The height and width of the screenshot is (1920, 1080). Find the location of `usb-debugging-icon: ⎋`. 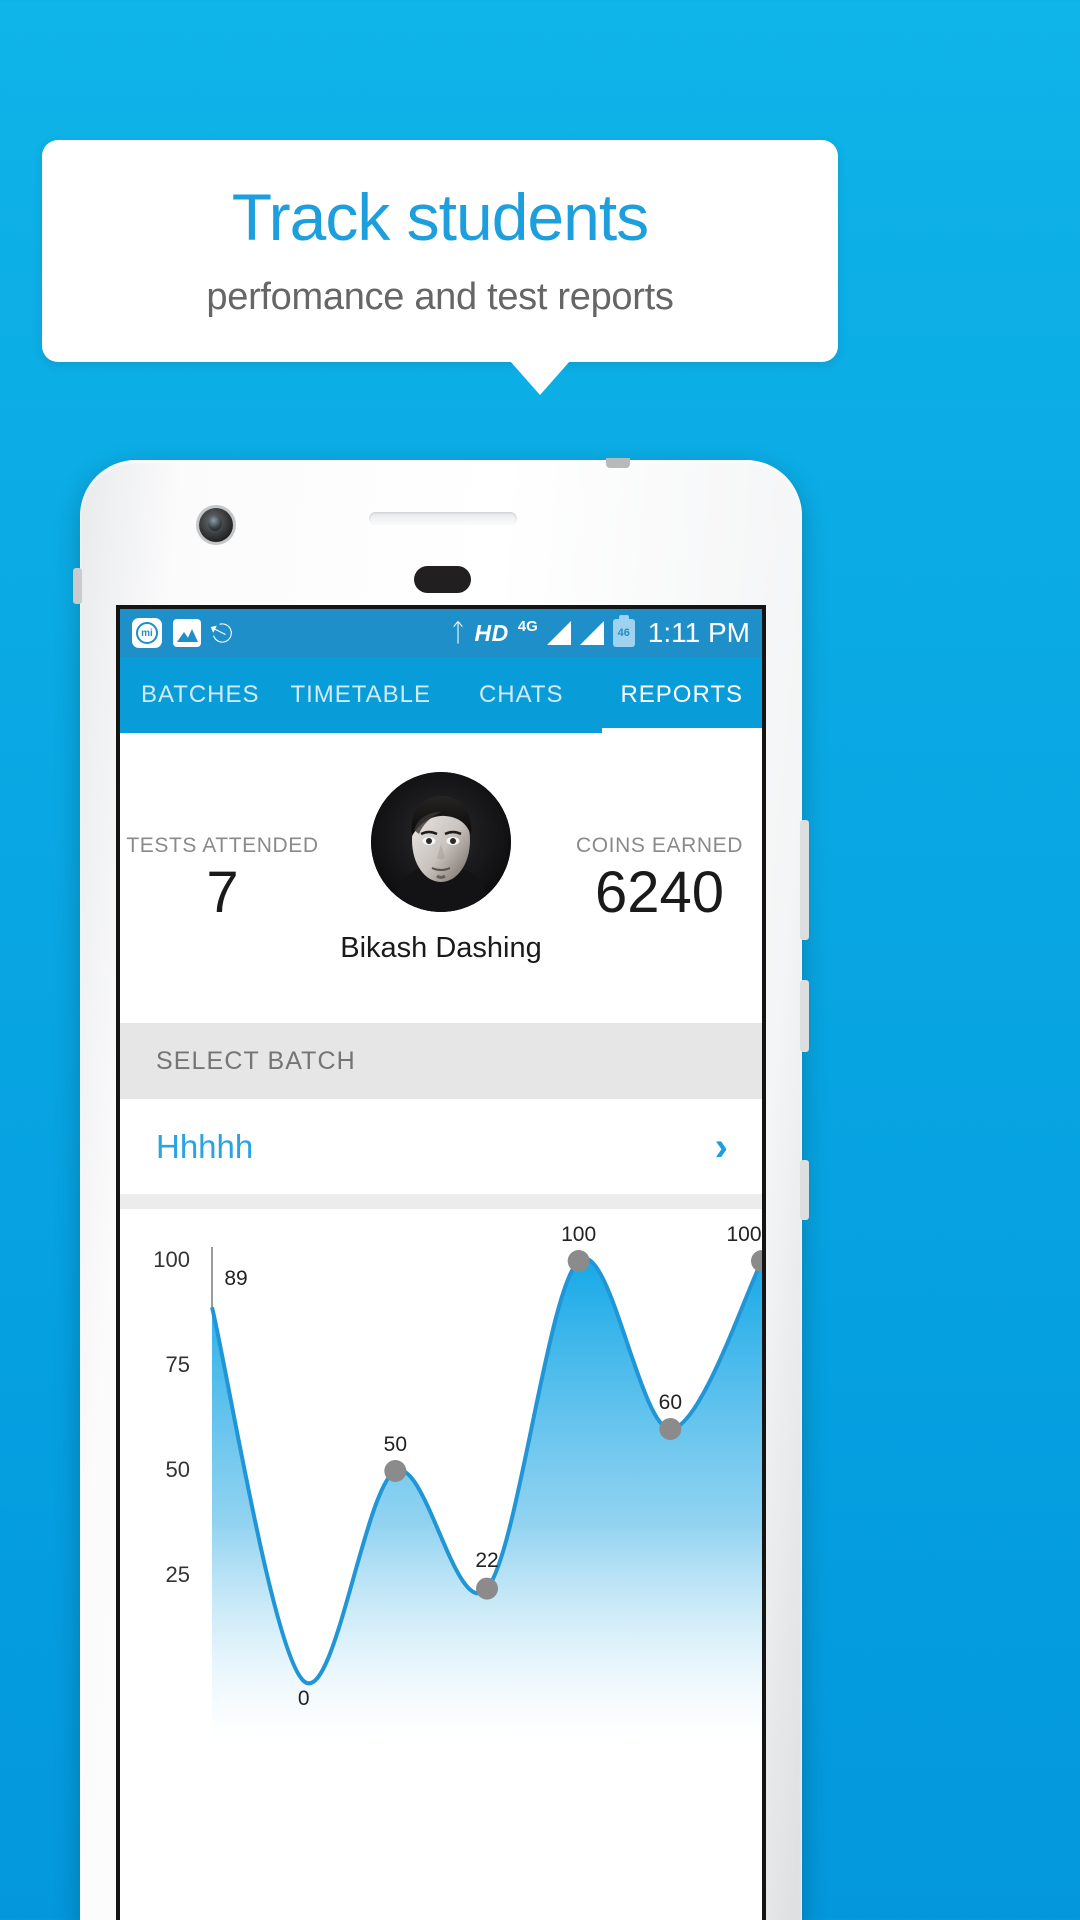

usb-debugging-icon: ⎋ is located at coordinates (222, 633).